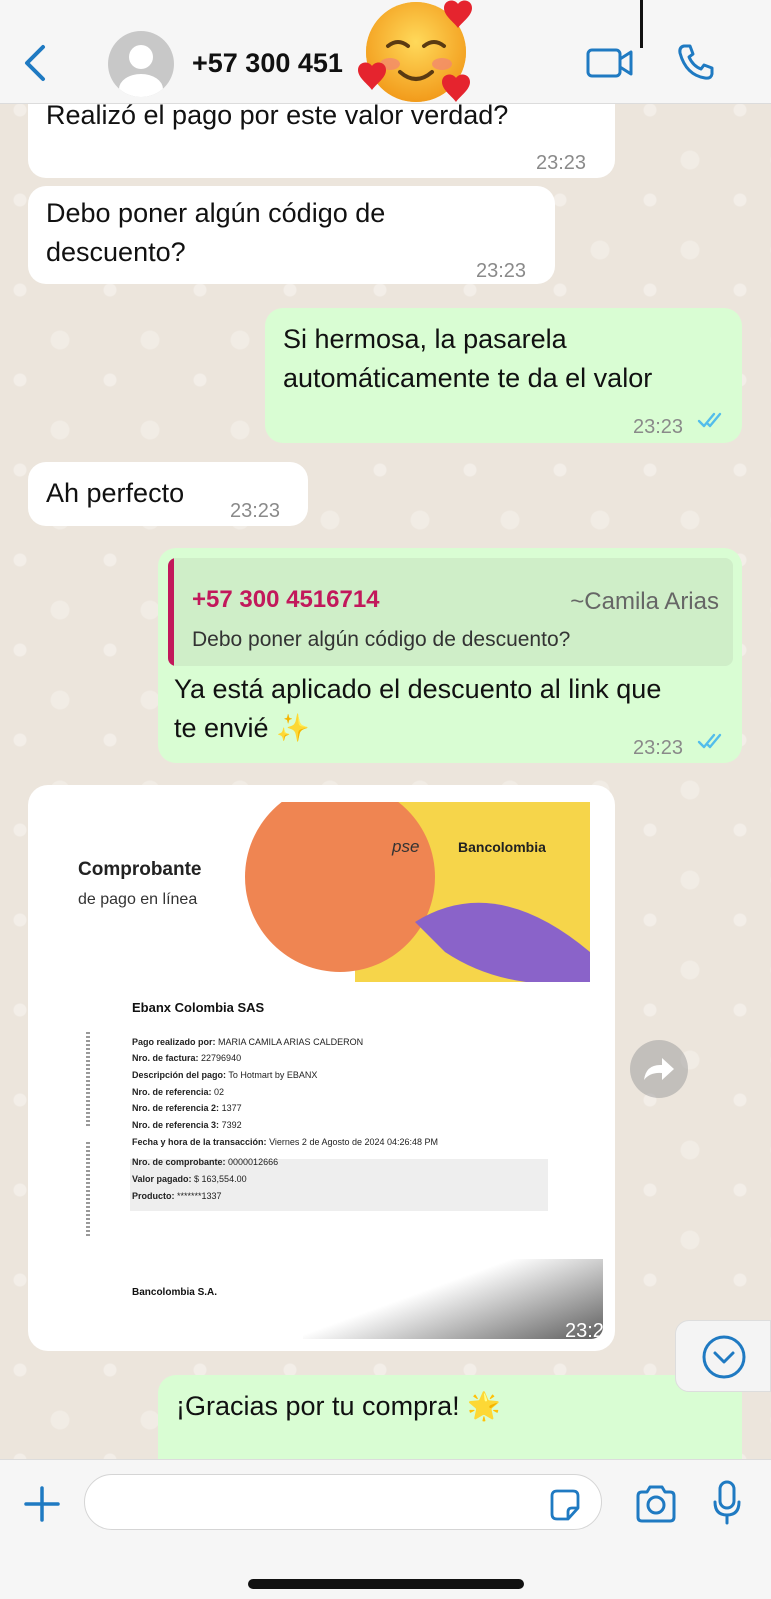  Describe the element at coordinates (115, 493) in the screenshot. I see `message-text: Ah perfecto` at that location.